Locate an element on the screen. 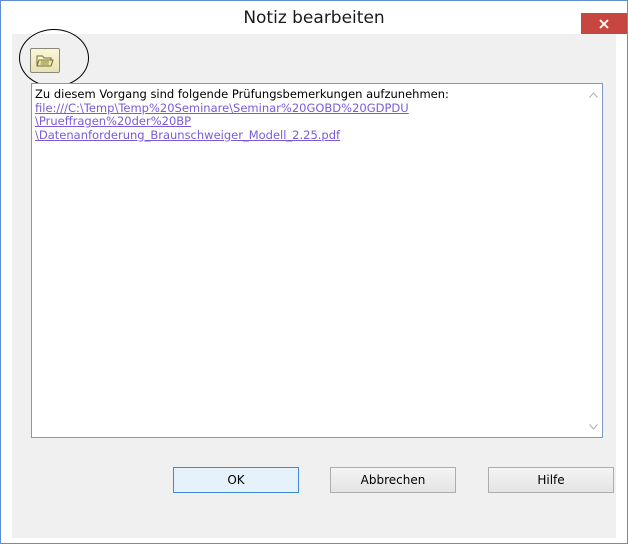 This screenshot has width=628, height=544. open-file-button is located at coordinates (45, 60).